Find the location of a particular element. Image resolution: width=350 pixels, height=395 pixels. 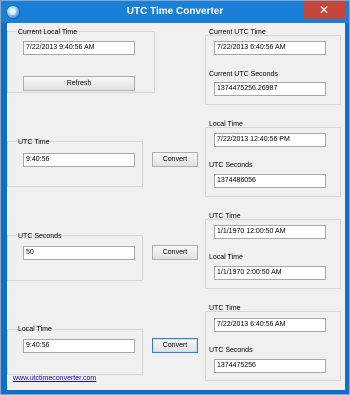

window-title: UTC Time Converter is located at coordinates (175, 11).